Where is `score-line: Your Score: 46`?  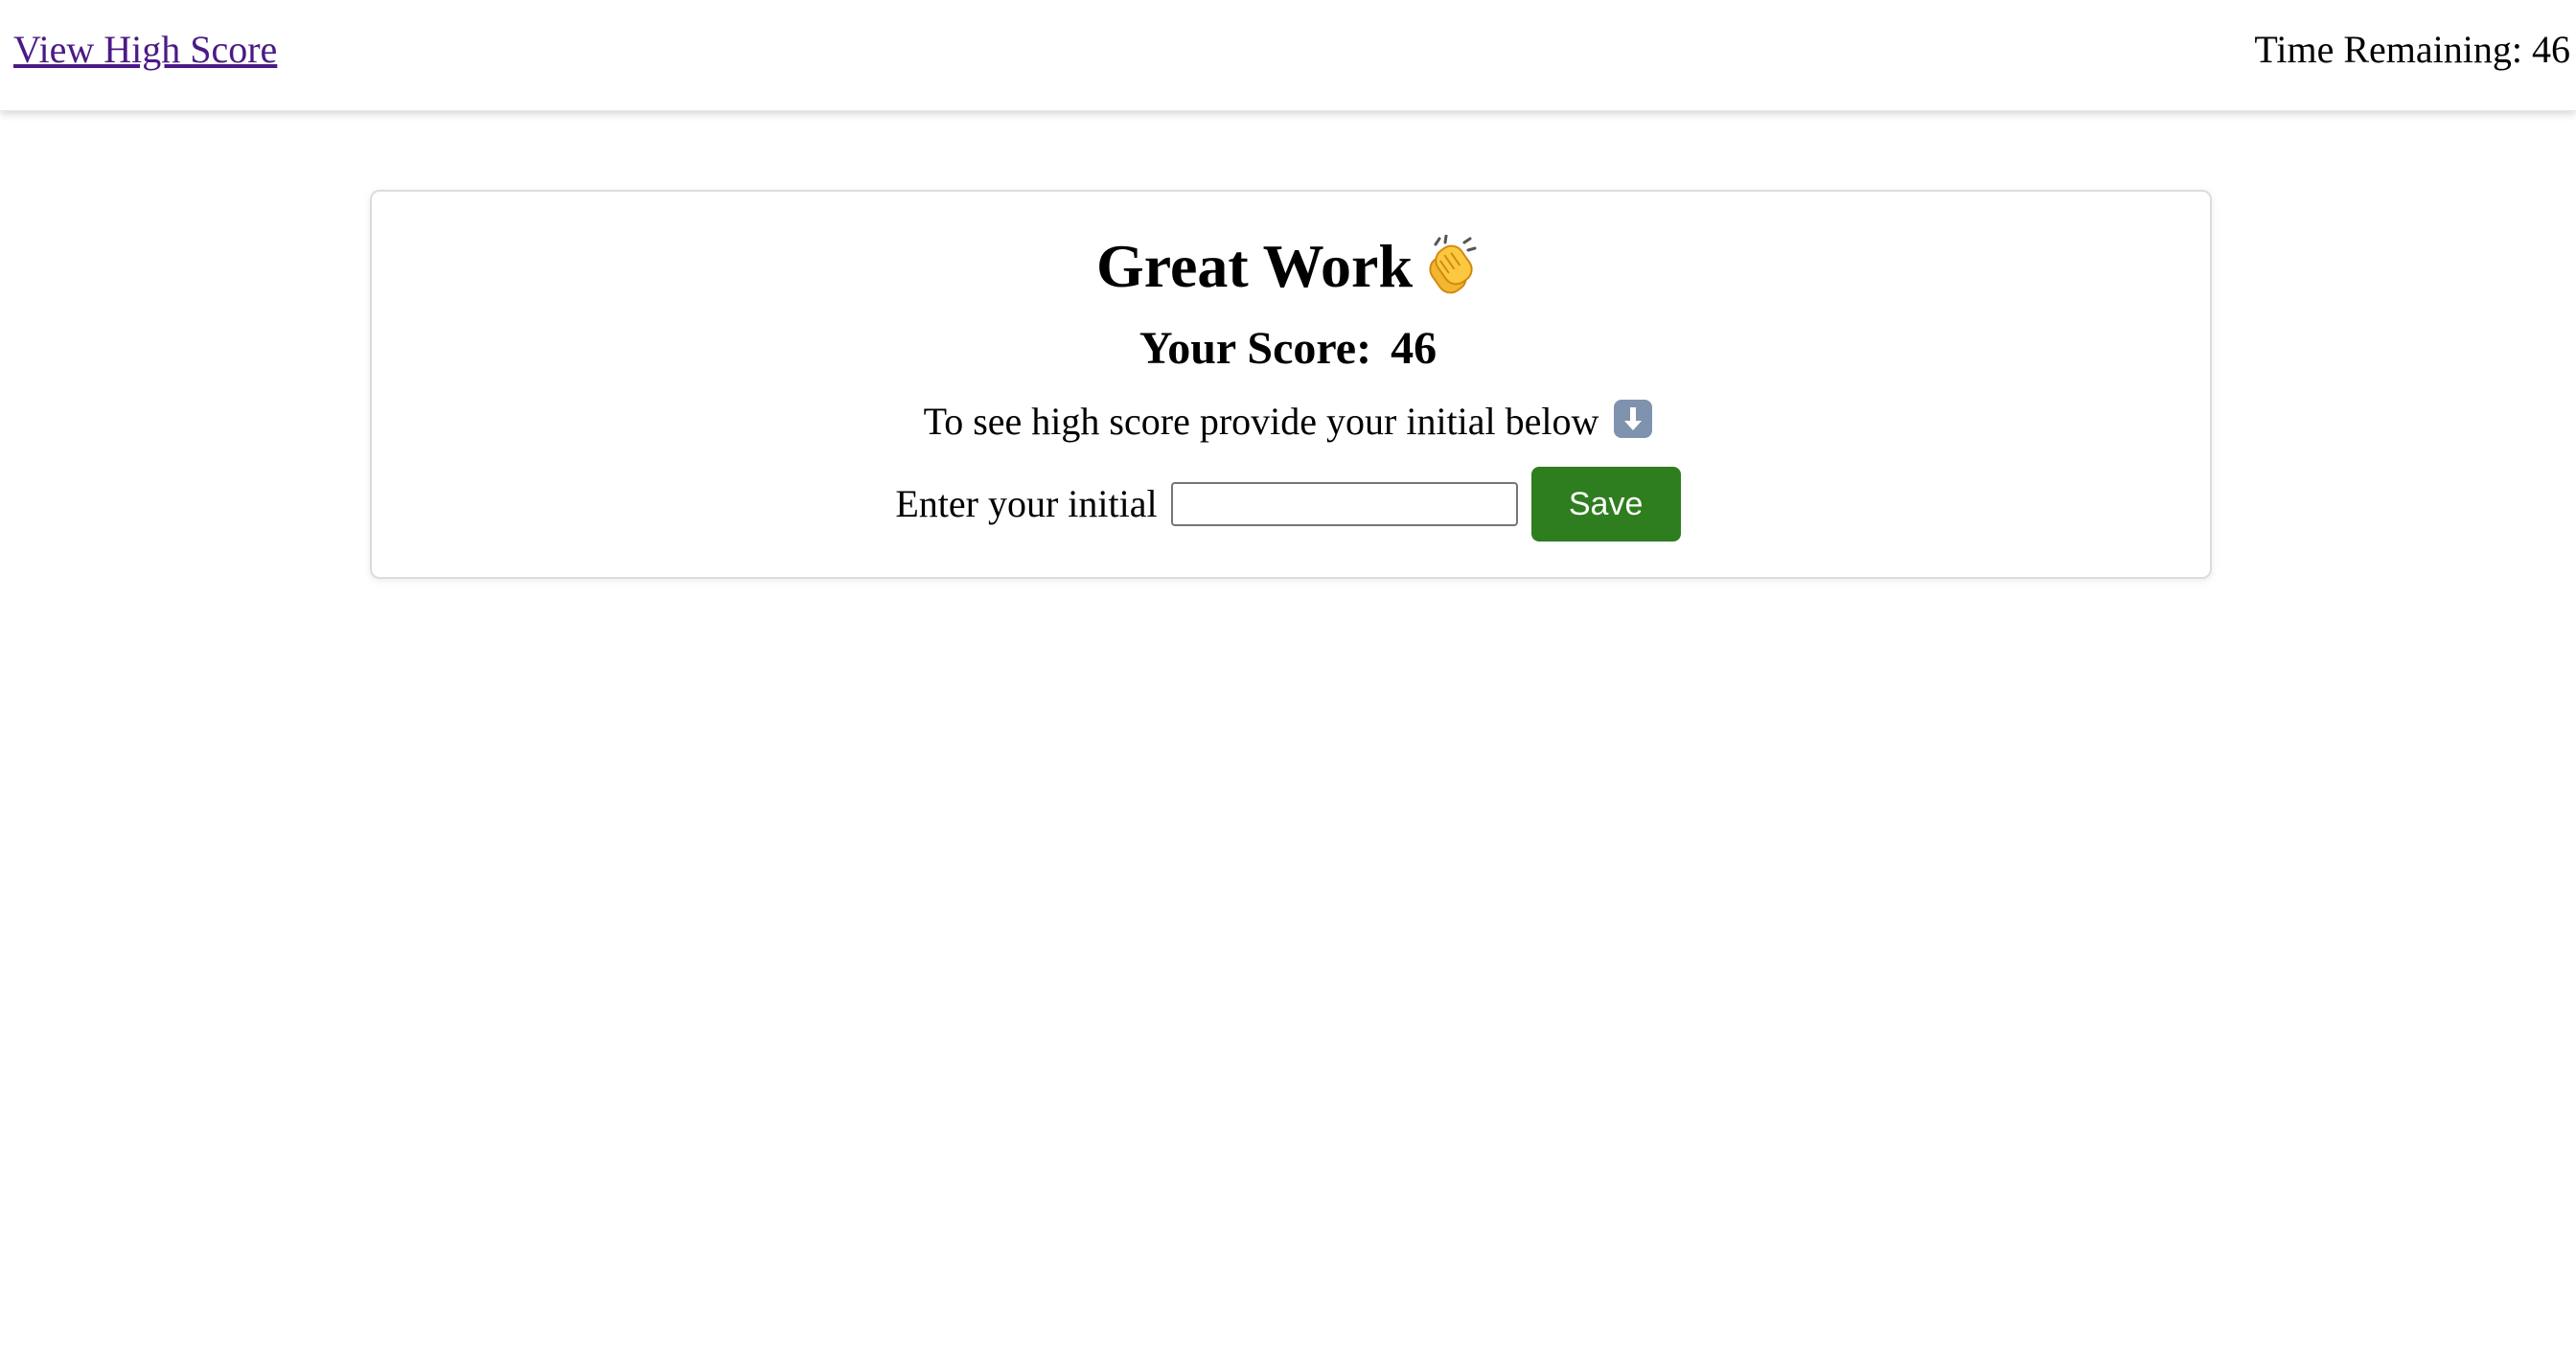 score-line: Your Score: 46 is located at coordinates (1288, 349).